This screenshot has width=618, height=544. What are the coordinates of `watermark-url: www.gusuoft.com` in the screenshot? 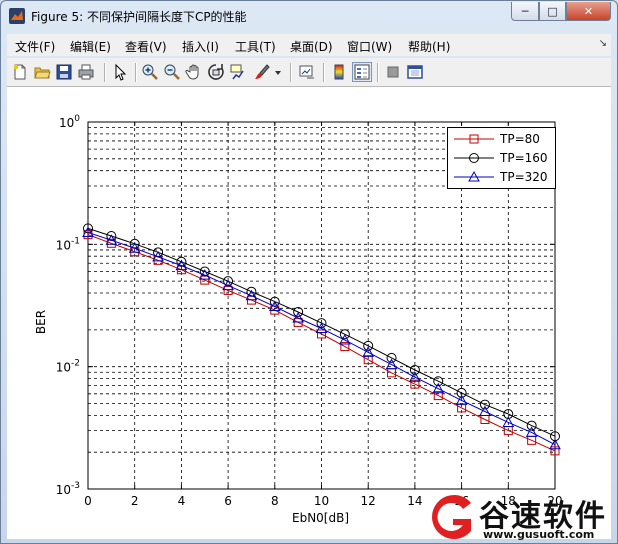 It's located at (539, 534).